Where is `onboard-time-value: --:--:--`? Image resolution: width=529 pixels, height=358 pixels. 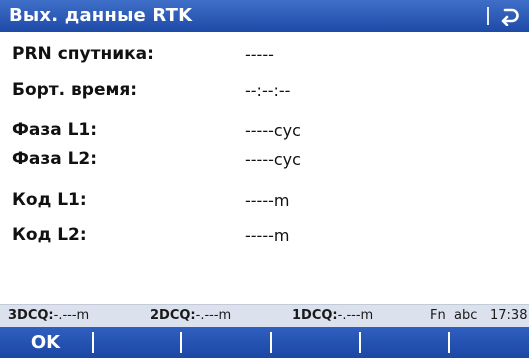
onboard-time-value: --:--:-- is located at coordinates (268, 90).